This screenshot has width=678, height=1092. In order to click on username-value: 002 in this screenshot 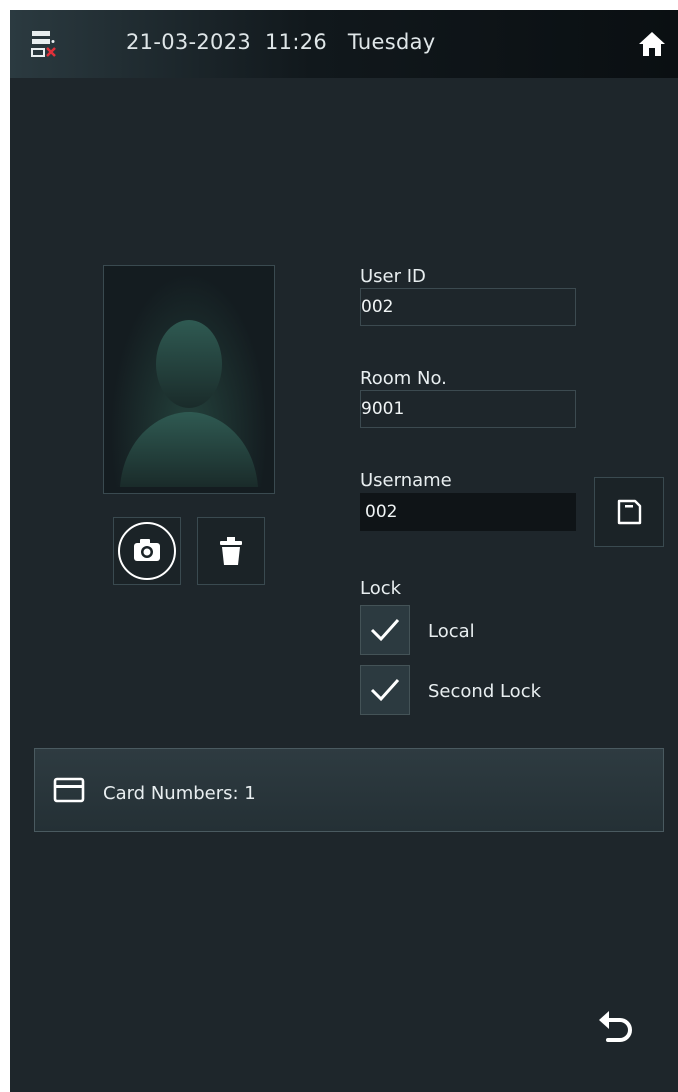, I will do `click(381, 512)`.